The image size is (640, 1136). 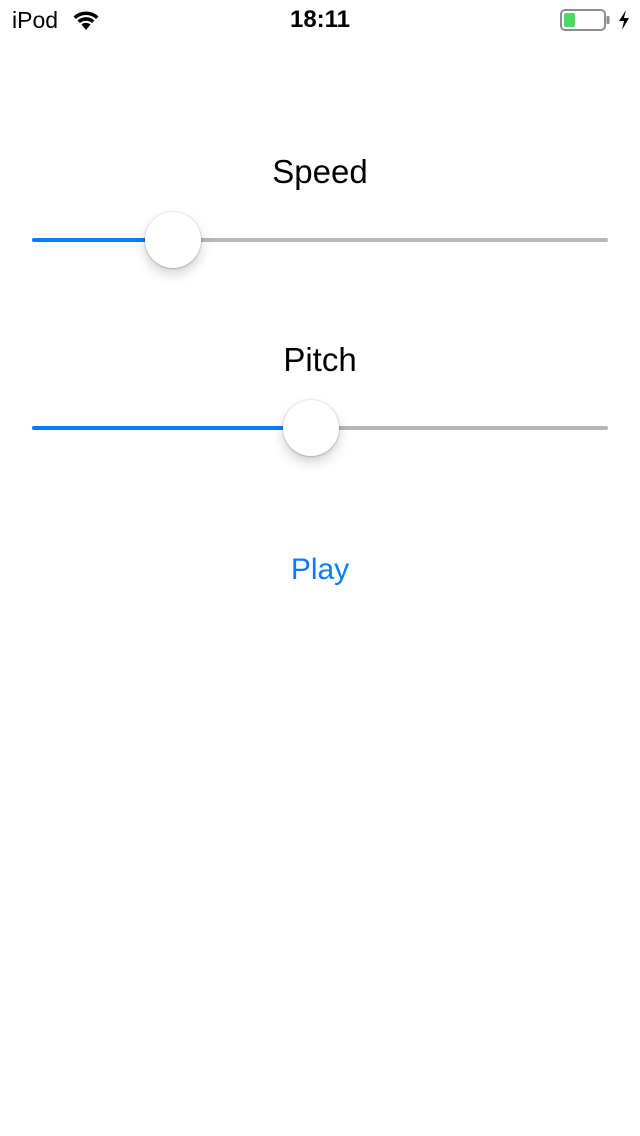 What do you see at coordinates (624, 20) in the screenshot?
I see `charging-bolt-icon` at bounding box center [624, 20].